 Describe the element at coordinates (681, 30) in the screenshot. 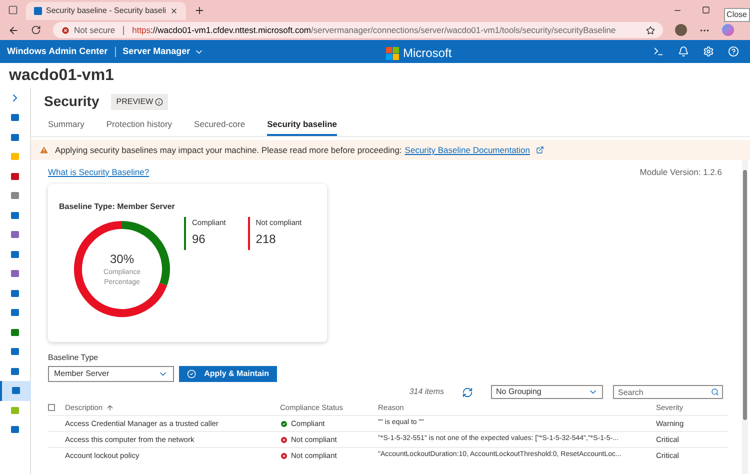

I see `profile-avatar` at that location.